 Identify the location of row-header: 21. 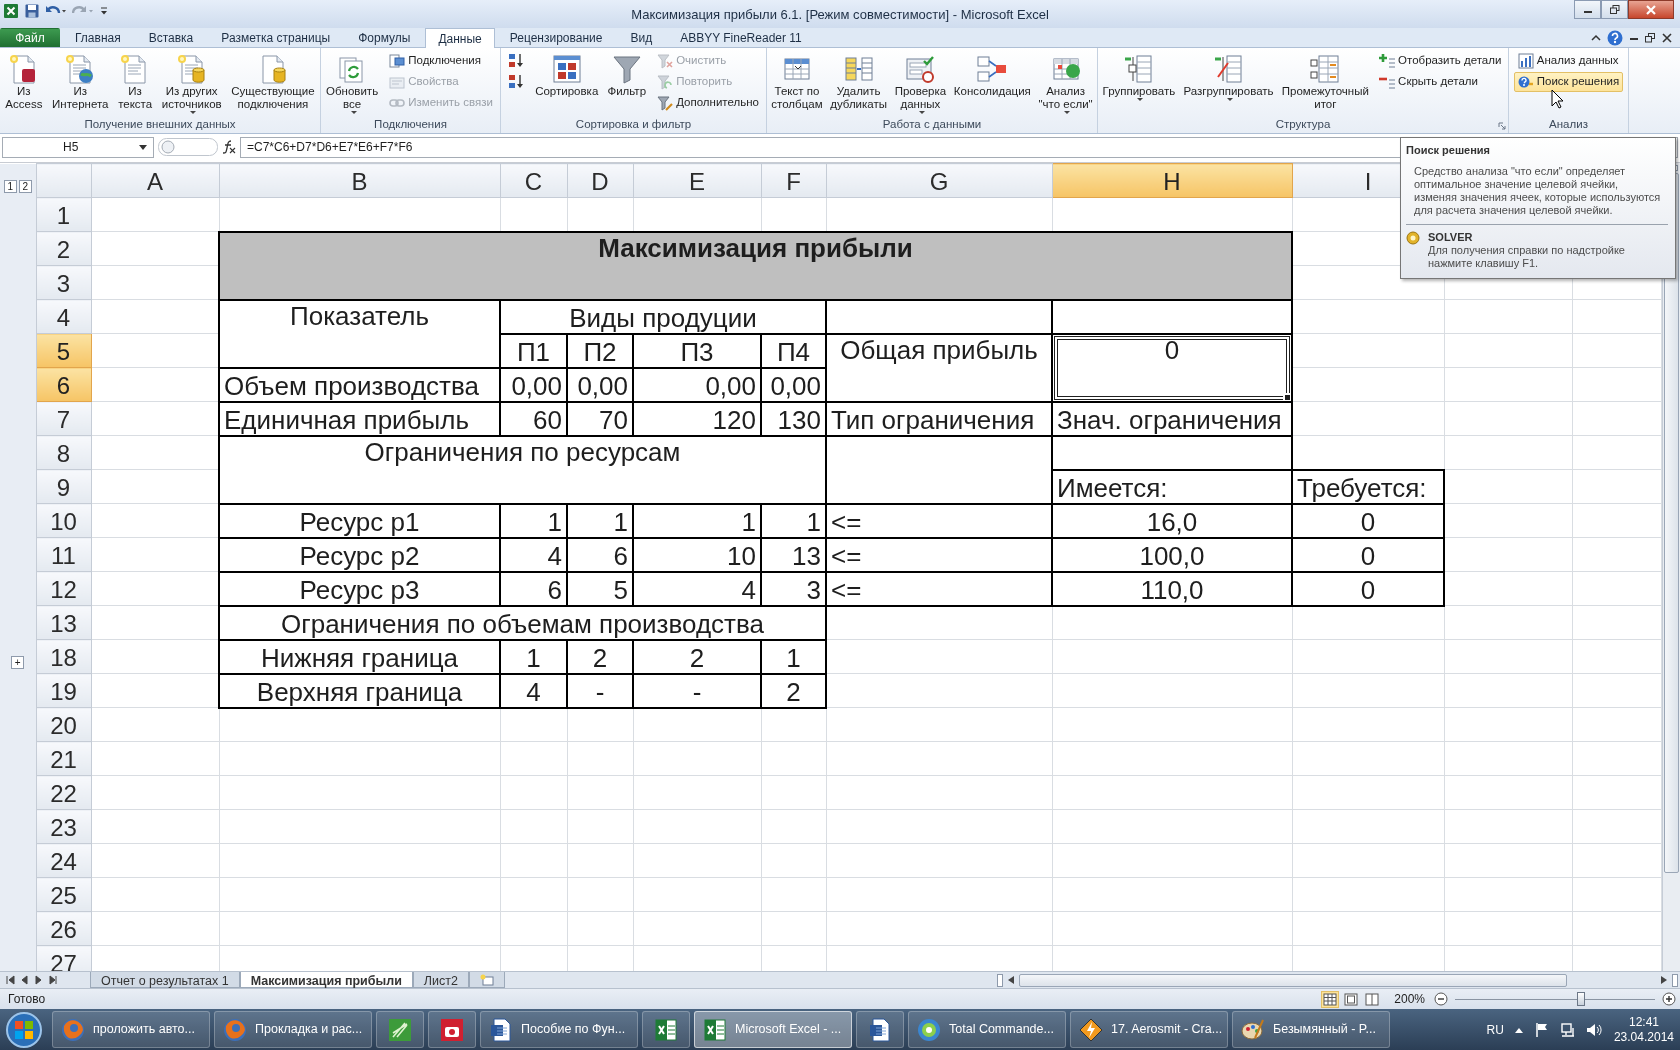
(63, 758).